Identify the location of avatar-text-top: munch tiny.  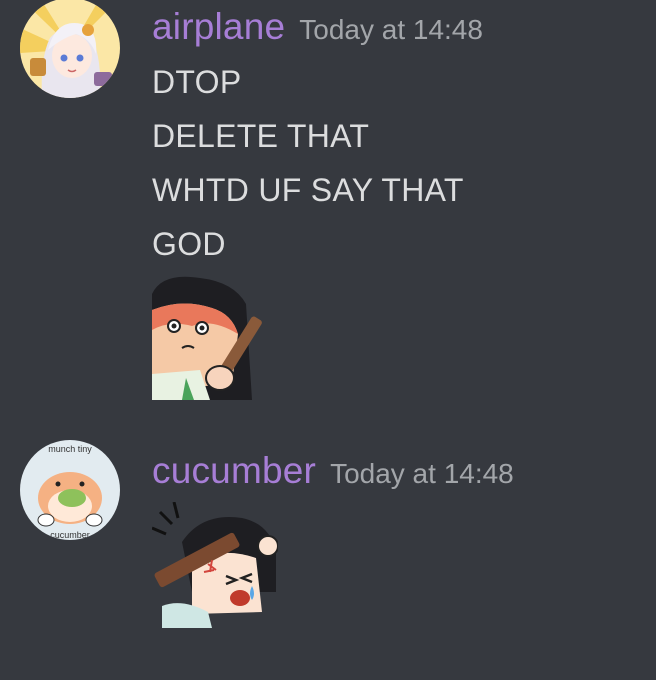
(70, 449).